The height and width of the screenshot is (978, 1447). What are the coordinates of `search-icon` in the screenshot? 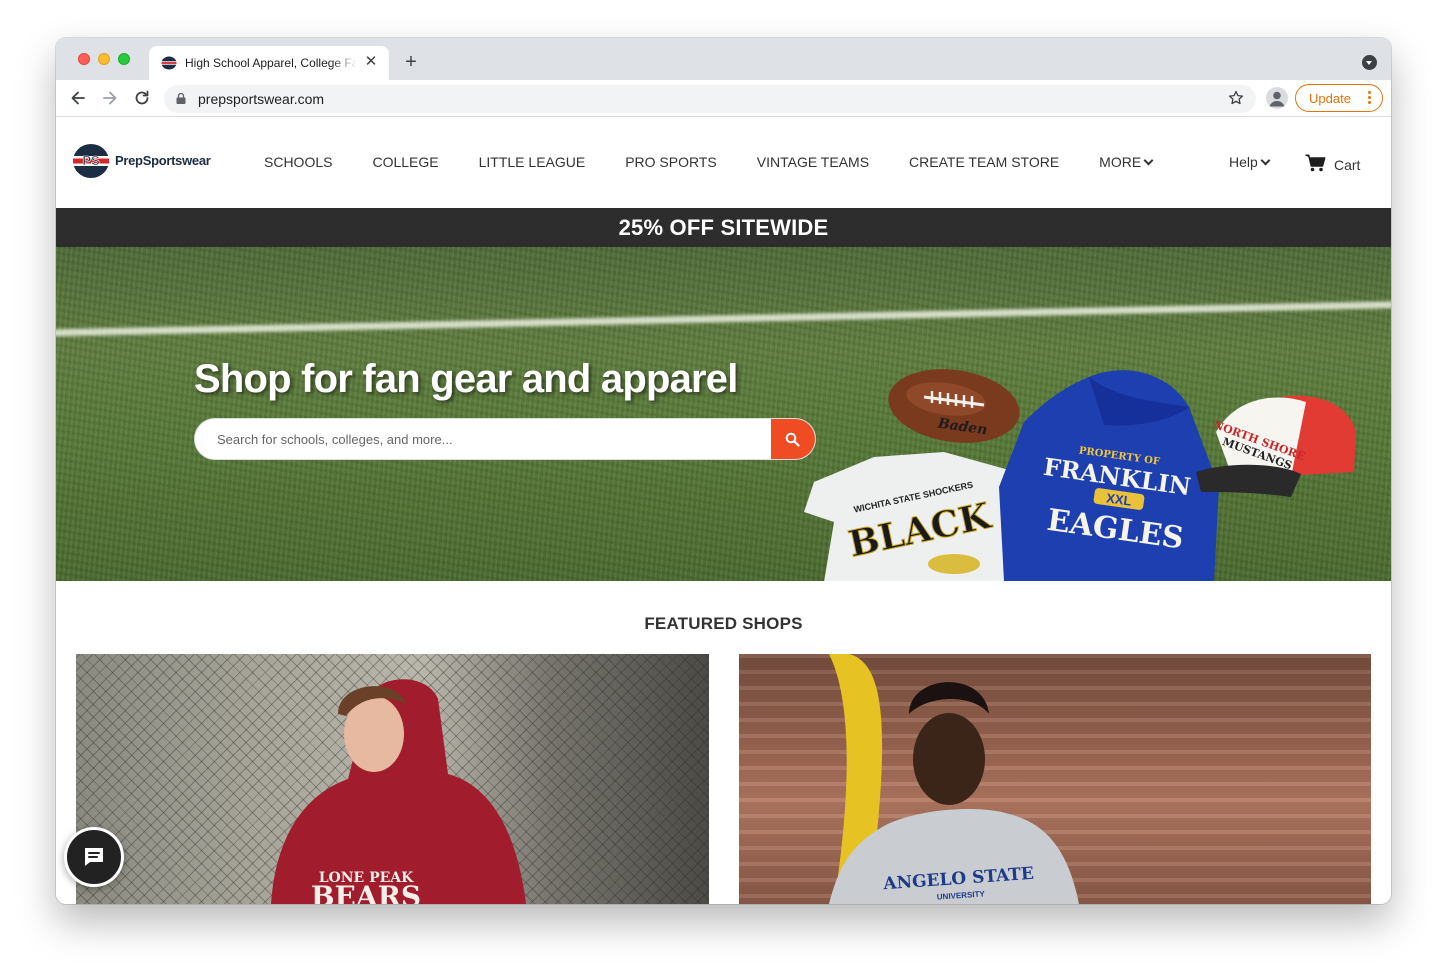 It's located at (792, 439).